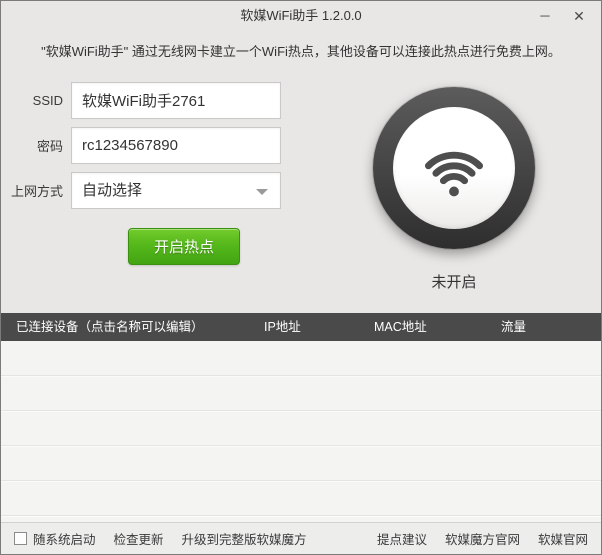 The image size is (602, 555). I want to click on official-site-link: 软媒官网, so click(563, 538).